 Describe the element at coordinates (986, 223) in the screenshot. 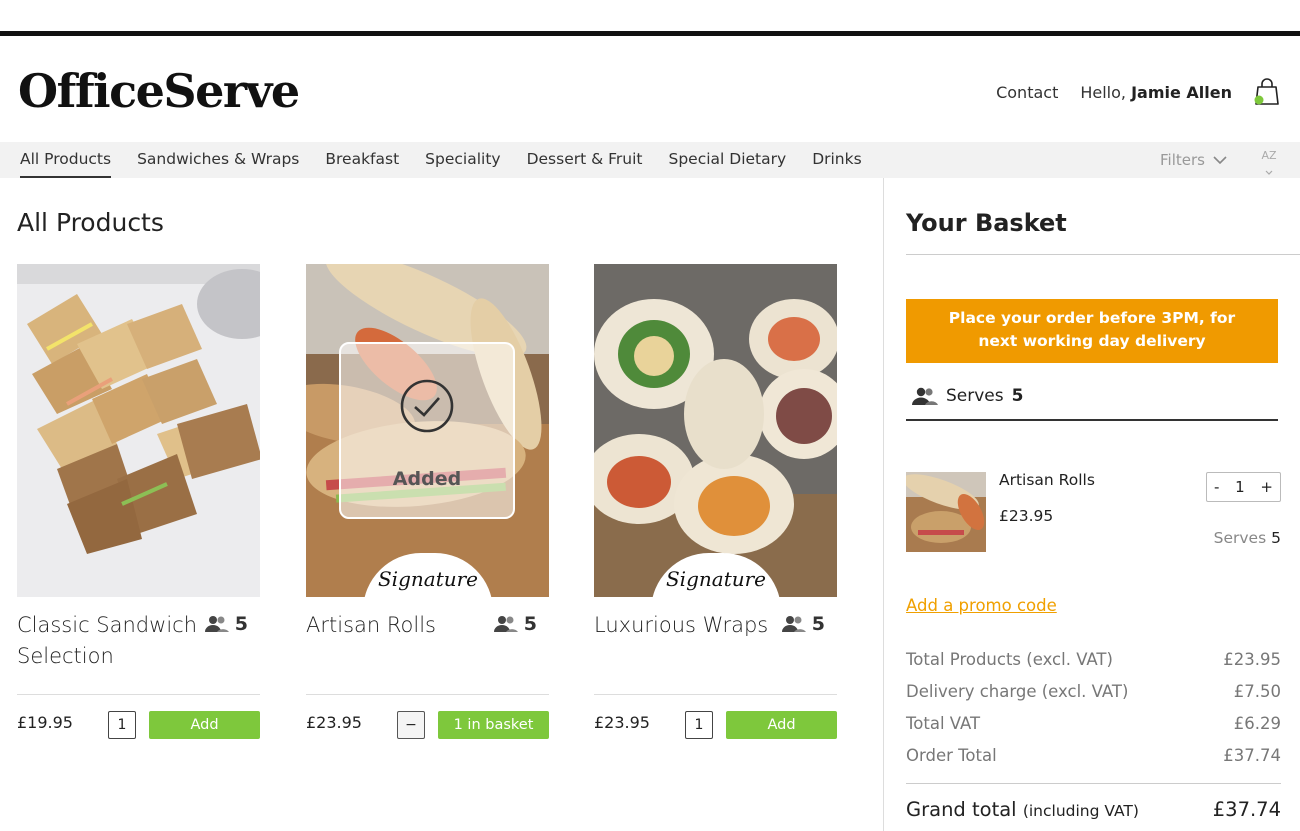

I see `basket-title: Your Basket` at that location.